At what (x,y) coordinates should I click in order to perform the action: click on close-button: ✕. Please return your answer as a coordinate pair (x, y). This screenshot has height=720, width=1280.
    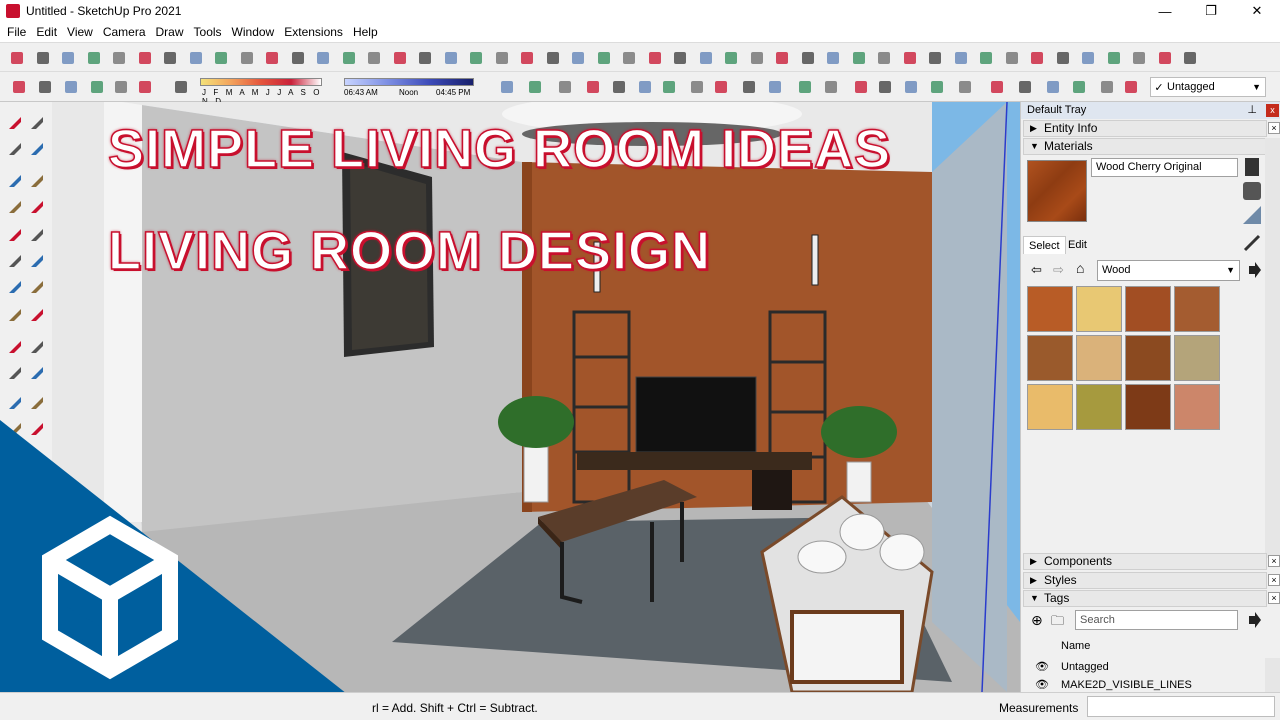
    Looking at the image, I should click on (1257, 11).